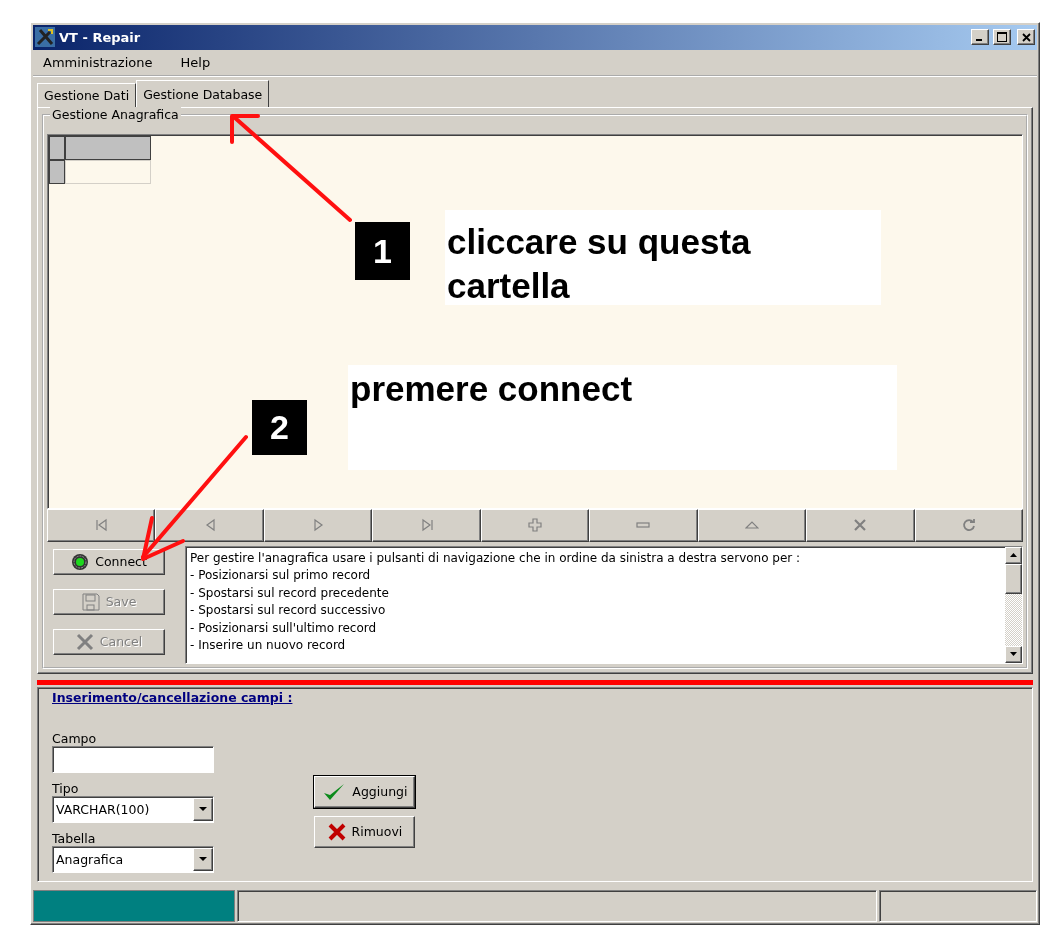  Describe the element at coordinates (203, 93) in the screenshot. I see `tab: Gestione Database` at that location.